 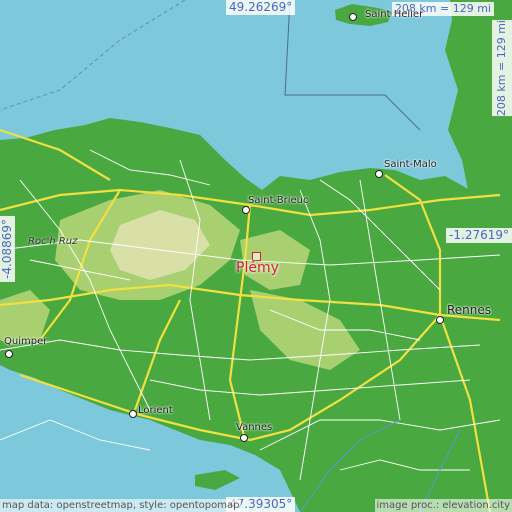 What do you see at coordinates (440, 320) in the screenshot?
I see `city-dot-rennes` at bounding box center [440, 320].